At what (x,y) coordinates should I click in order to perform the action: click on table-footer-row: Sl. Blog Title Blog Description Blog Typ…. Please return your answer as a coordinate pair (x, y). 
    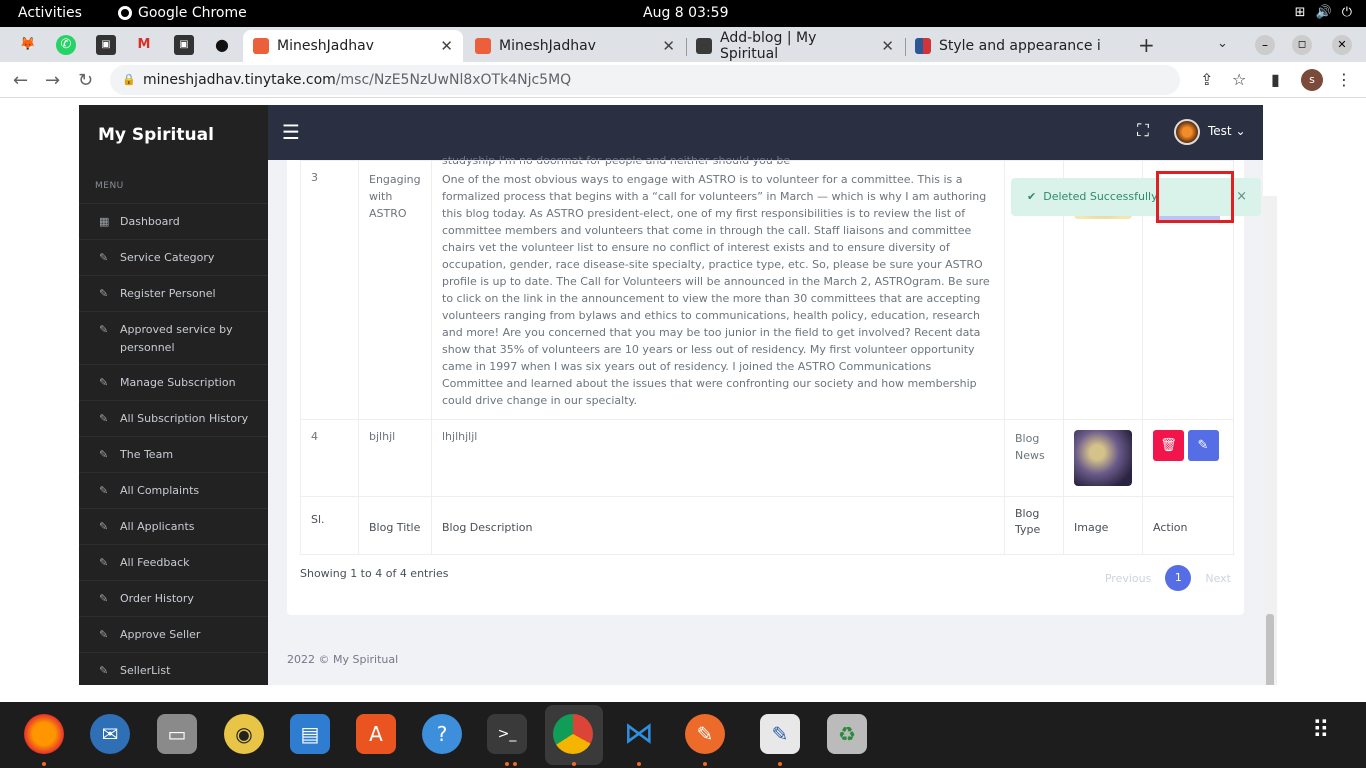
    Looking at the image, I should click on (767, 525).